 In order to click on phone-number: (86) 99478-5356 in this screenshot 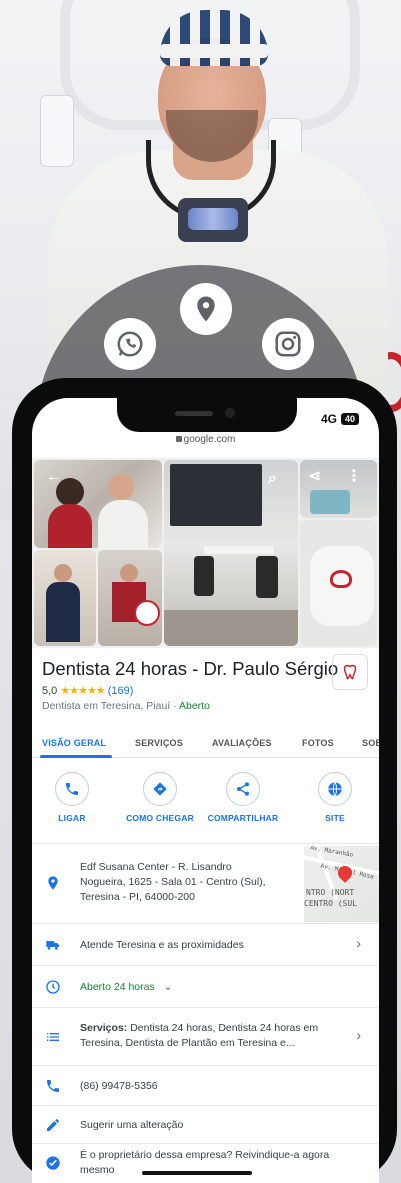, I will do `click(119, 1086)`.